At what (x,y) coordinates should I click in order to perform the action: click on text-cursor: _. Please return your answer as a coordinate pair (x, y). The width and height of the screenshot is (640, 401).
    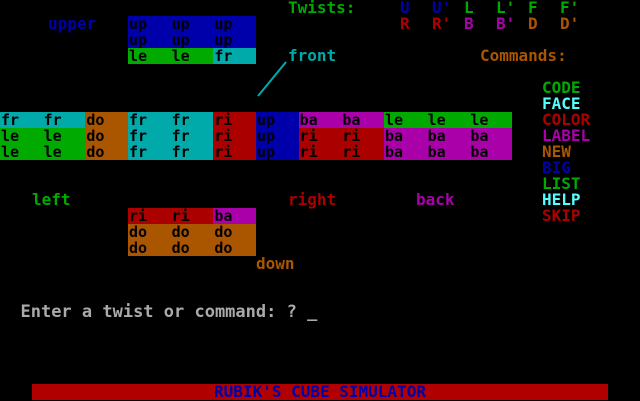
    Looking at the image, I should click on (312, 312).